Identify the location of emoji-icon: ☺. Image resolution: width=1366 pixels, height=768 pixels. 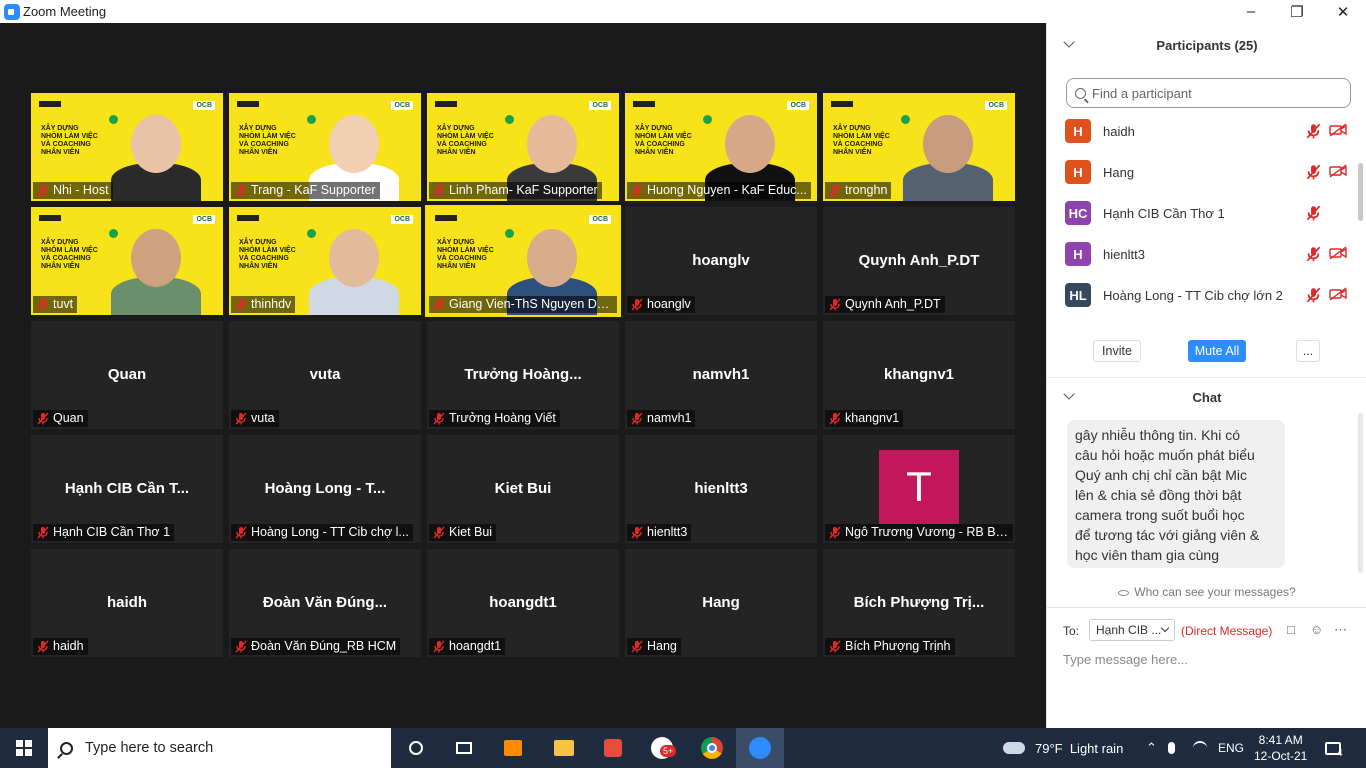
(1316, 629).